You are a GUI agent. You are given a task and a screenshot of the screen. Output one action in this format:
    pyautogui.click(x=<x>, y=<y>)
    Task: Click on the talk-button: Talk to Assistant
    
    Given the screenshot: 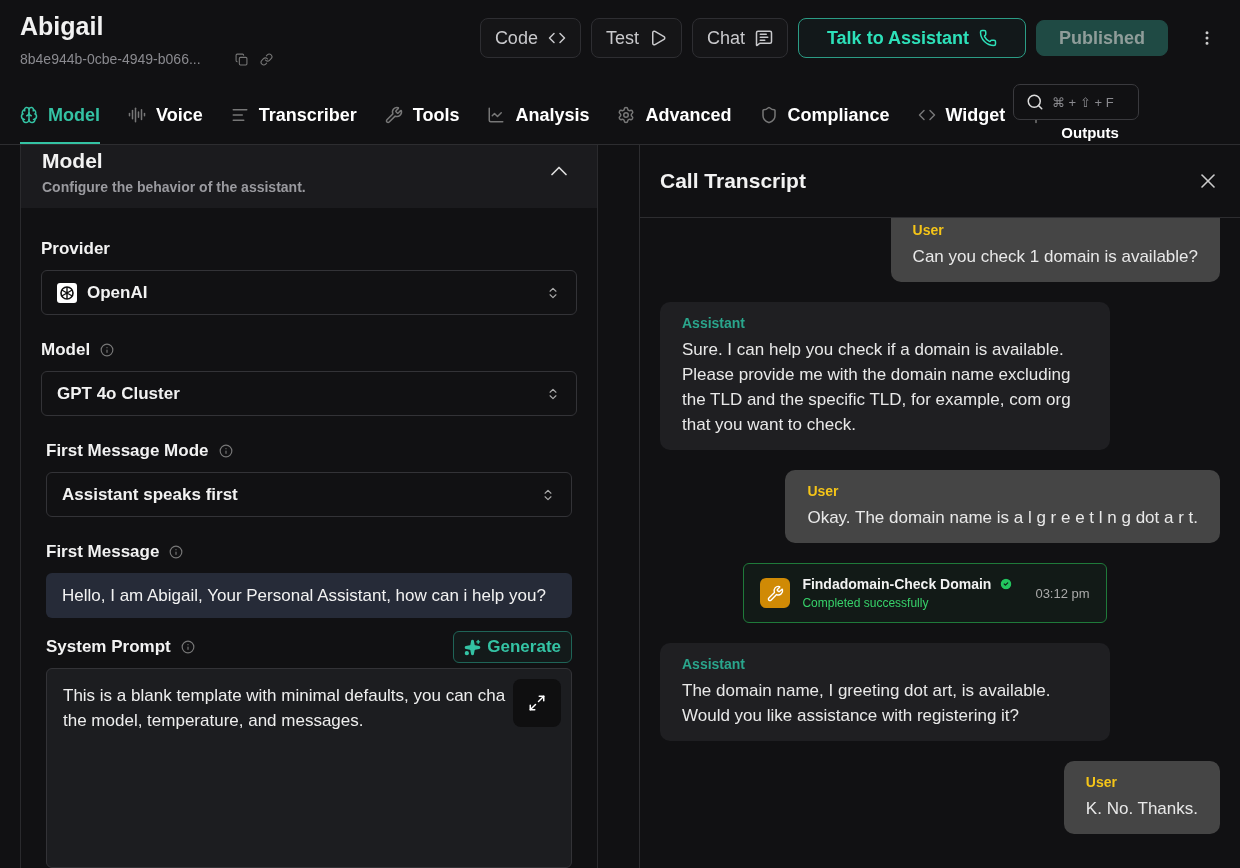 What is the action you would take?
    pyautogui.click(x=911, y=38)
    